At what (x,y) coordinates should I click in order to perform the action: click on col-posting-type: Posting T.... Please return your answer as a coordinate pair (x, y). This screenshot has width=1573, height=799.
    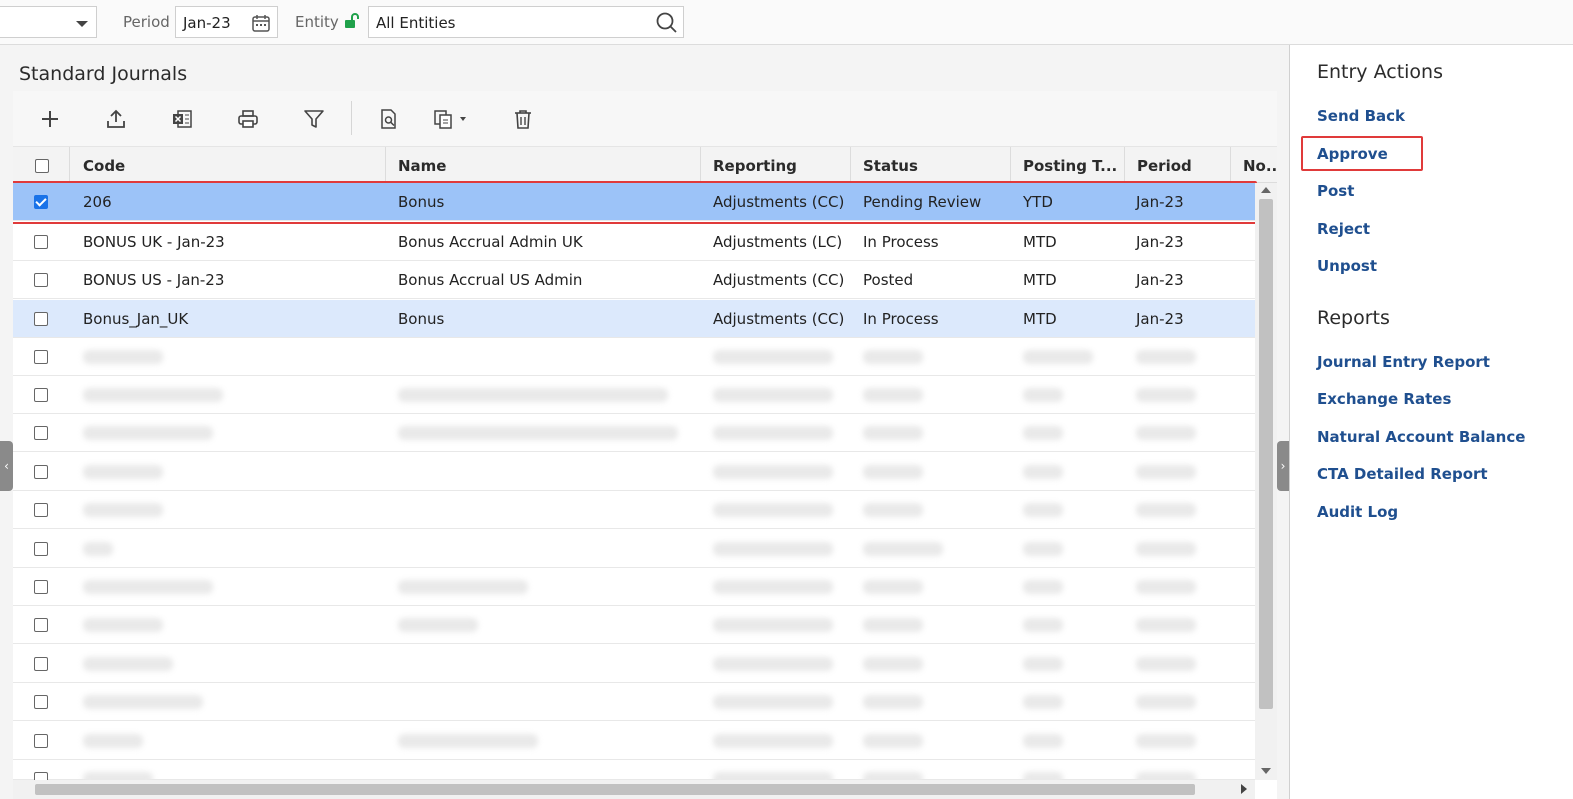
    Looking at the image, I should click on (1067, 165).